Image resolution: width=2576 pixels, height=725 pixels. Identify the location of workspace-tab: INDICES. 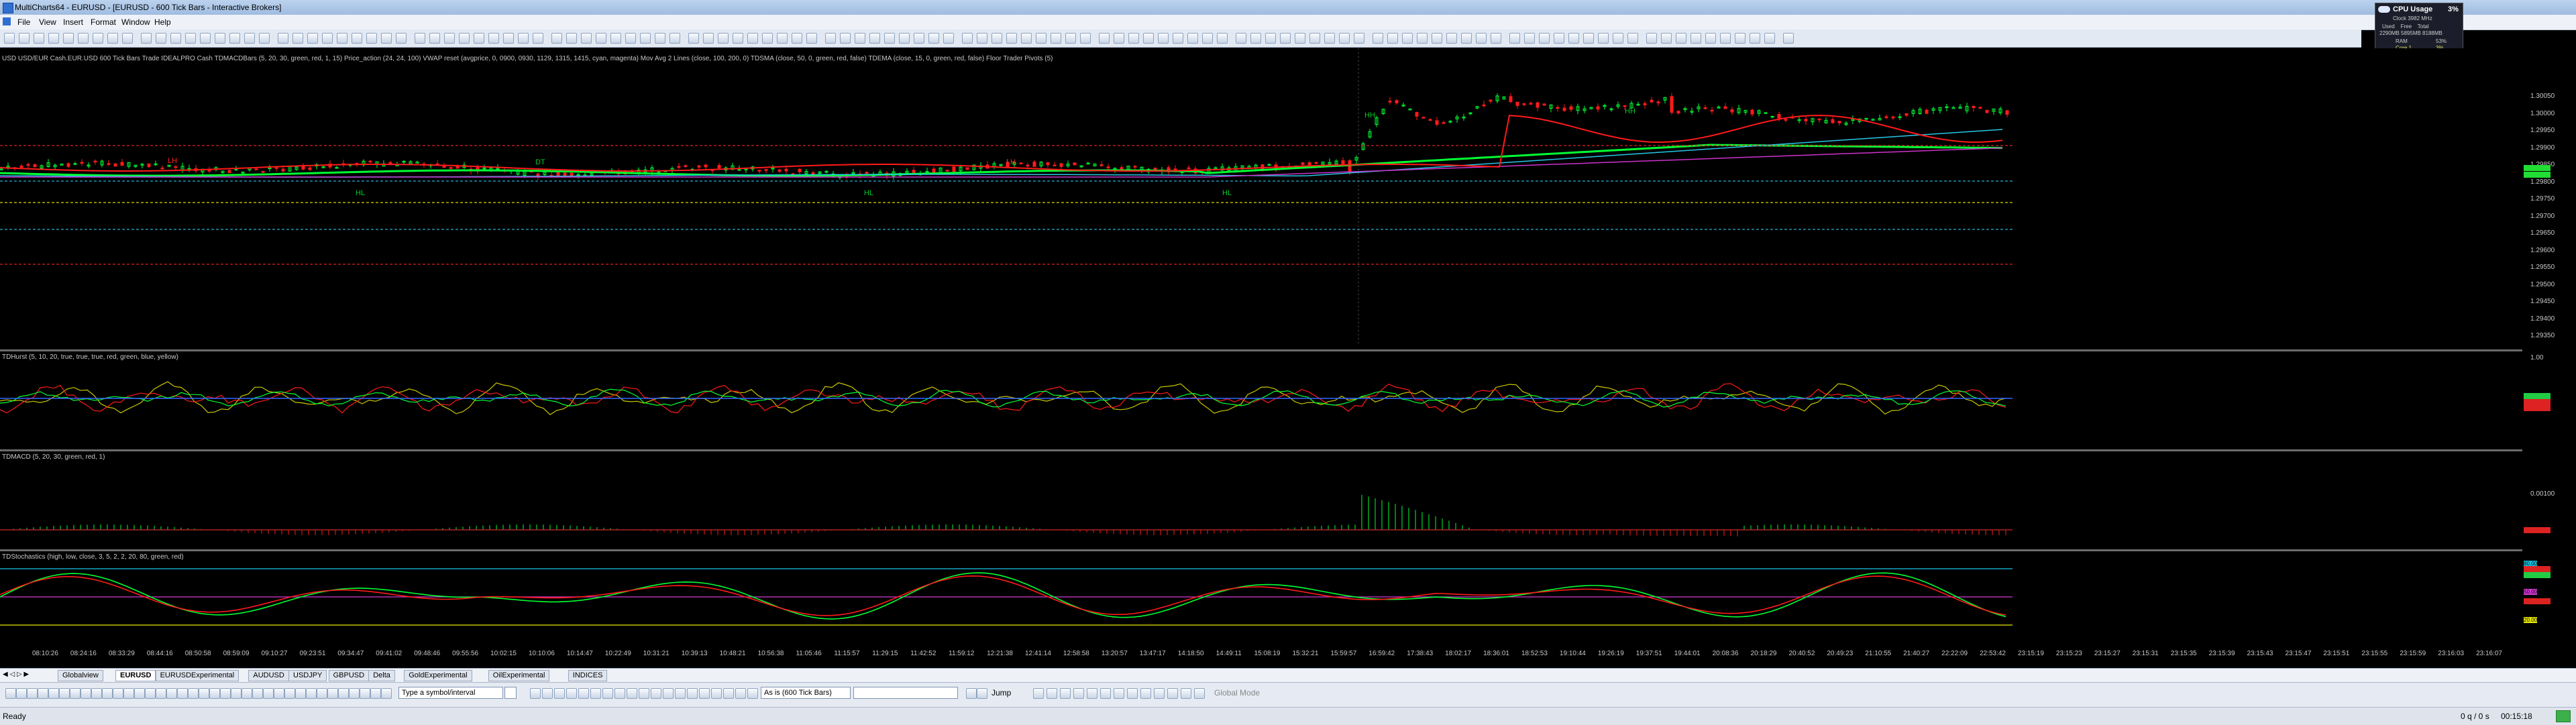
(588, 675).